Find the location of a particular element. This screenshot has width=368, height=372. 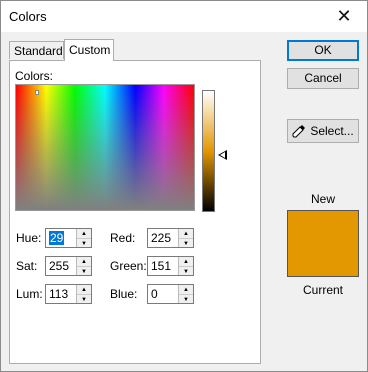

sat-spinbox: 255 ▲ ▼ is located at coordinates (68, 266).